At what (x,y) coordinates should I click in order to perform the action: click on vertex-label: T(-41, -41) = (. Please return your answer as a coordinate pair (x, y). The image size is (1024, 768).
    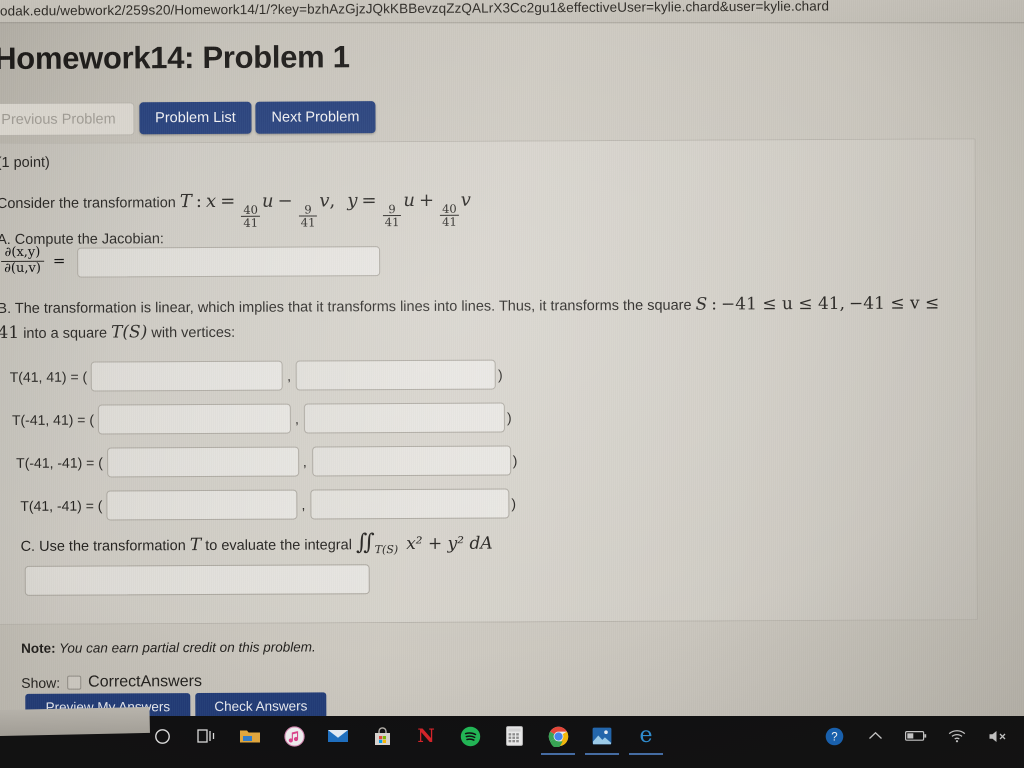
    Looking at the image, I should click on (59, 462).